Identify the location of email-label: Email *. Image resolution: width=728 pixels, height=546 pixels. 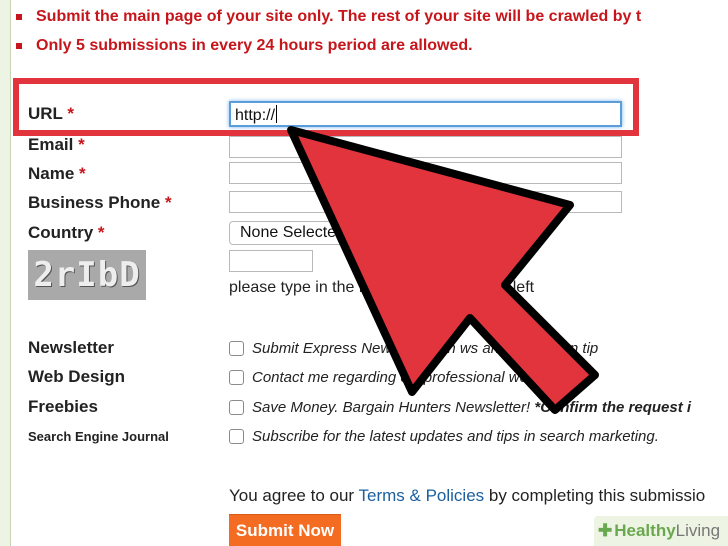
(56, 144).